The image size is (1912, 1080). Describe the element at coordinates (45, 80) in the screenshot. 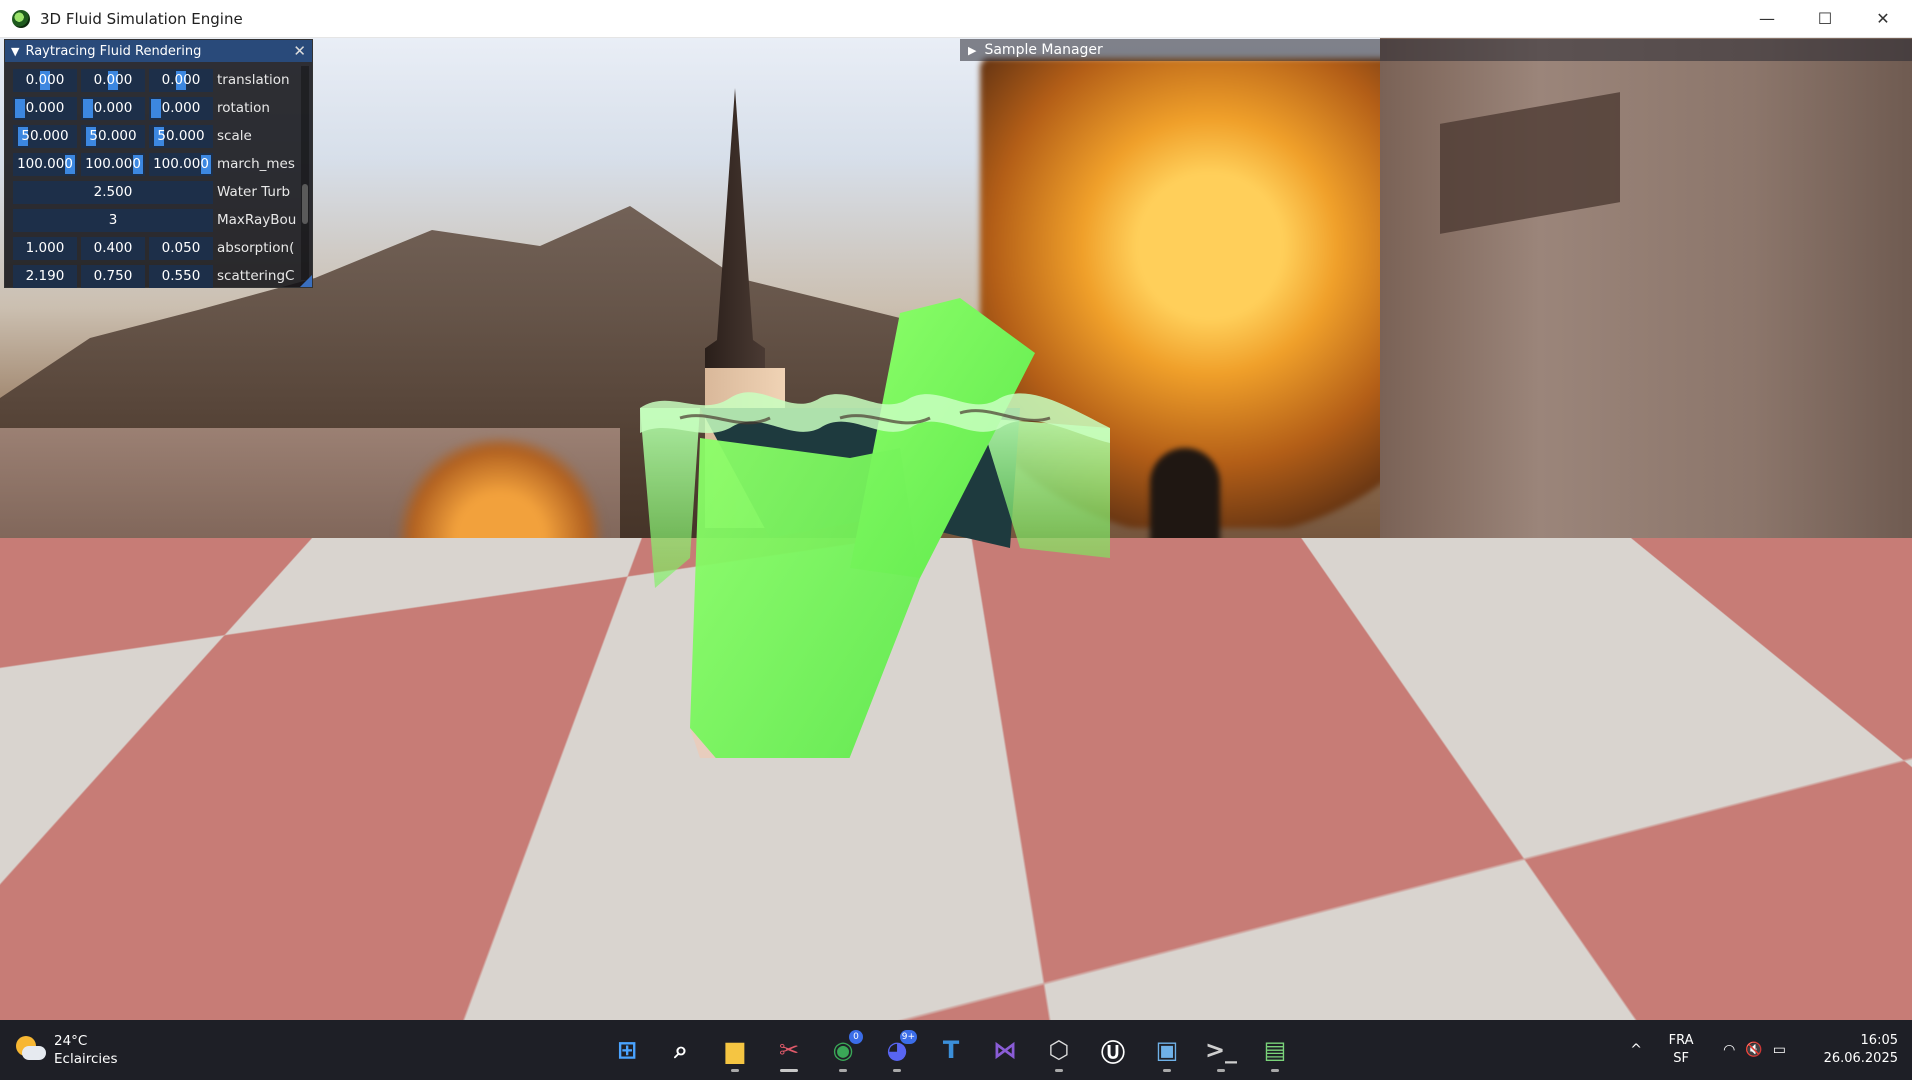

I see `translation-x-field: 0.000` at that location.